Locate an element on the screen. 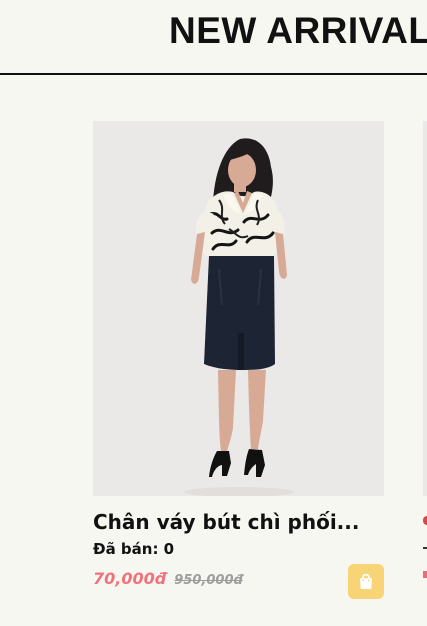 The width and height of the screenshot is (427, 626). next-product-image-edge is located at coordinates (425, 308).